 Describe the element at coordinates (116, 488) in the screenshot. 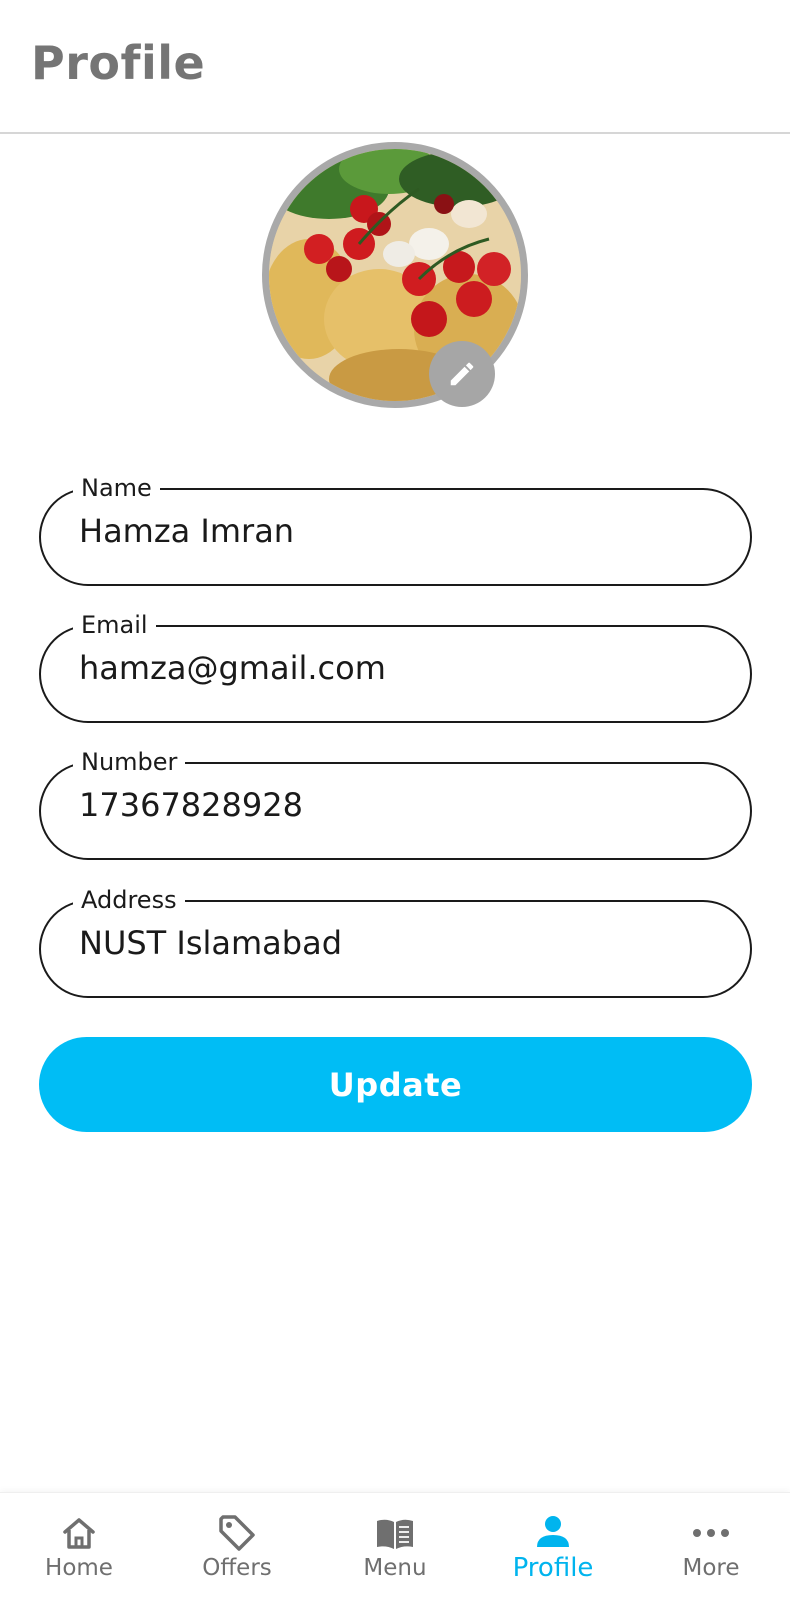

I see `name-field-label: Name` at that location.